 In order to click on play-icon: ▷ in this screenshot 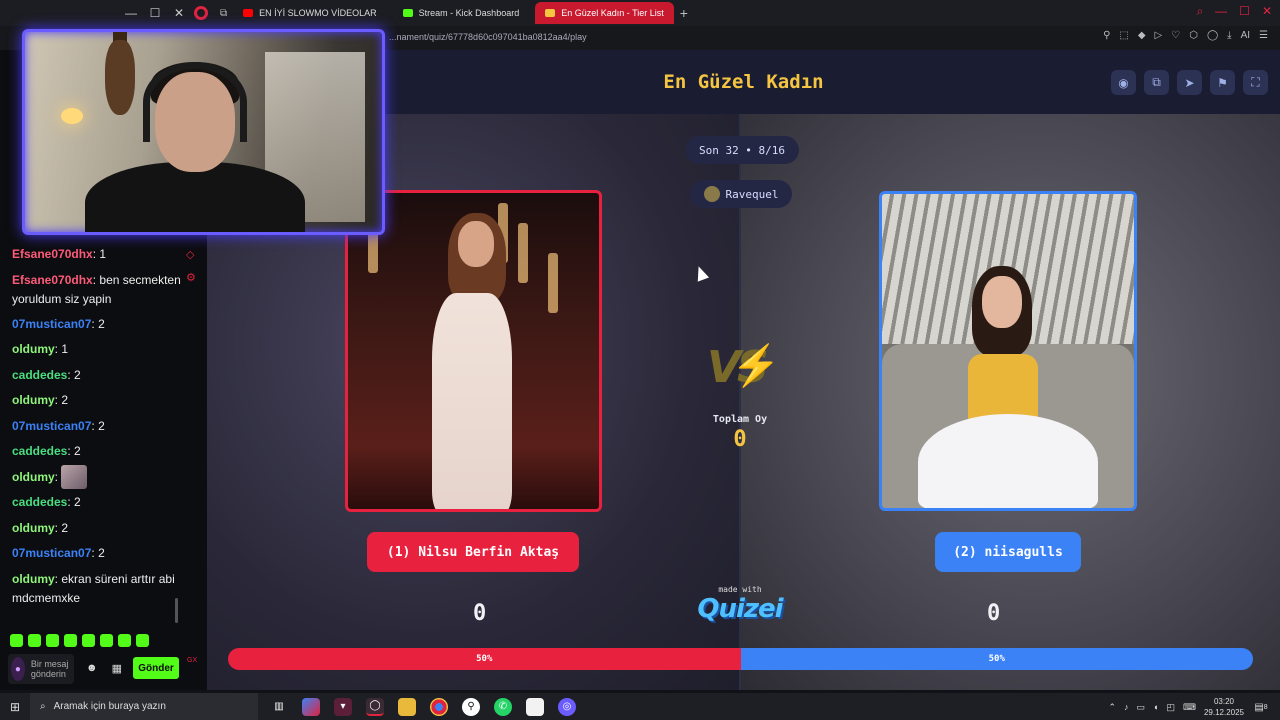, I will do `click(1159, 35)`.